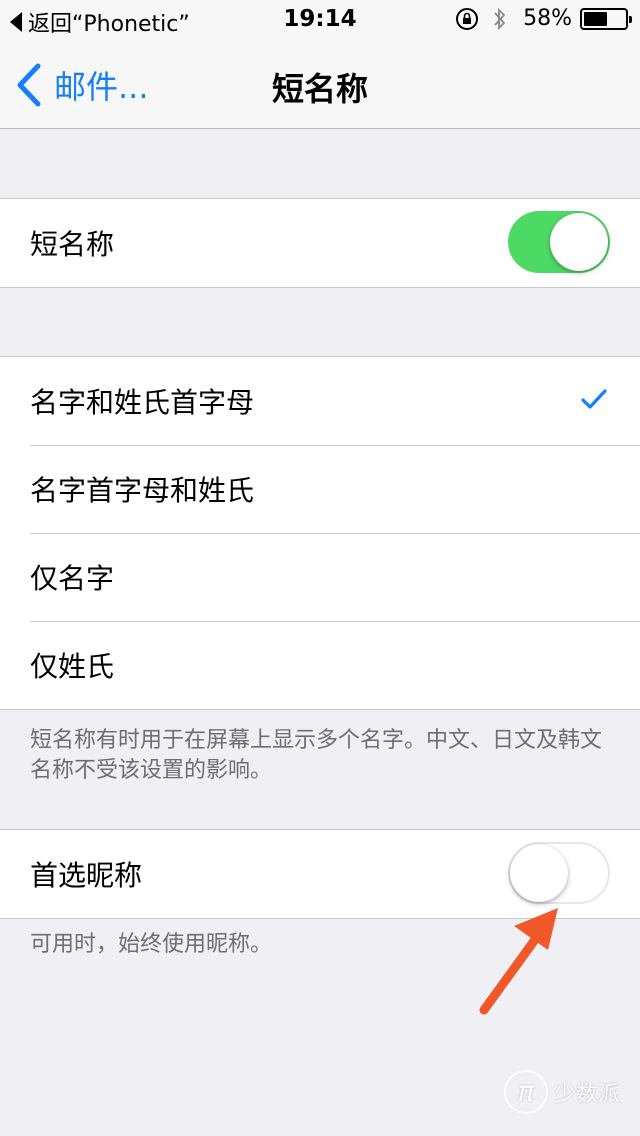 This screenshot has width=640, height=1136. What do you see at coordinates (525, 1092) in the screenshot?
I see `watermark-pi-icon: π` at bounding box center [525, 1092].